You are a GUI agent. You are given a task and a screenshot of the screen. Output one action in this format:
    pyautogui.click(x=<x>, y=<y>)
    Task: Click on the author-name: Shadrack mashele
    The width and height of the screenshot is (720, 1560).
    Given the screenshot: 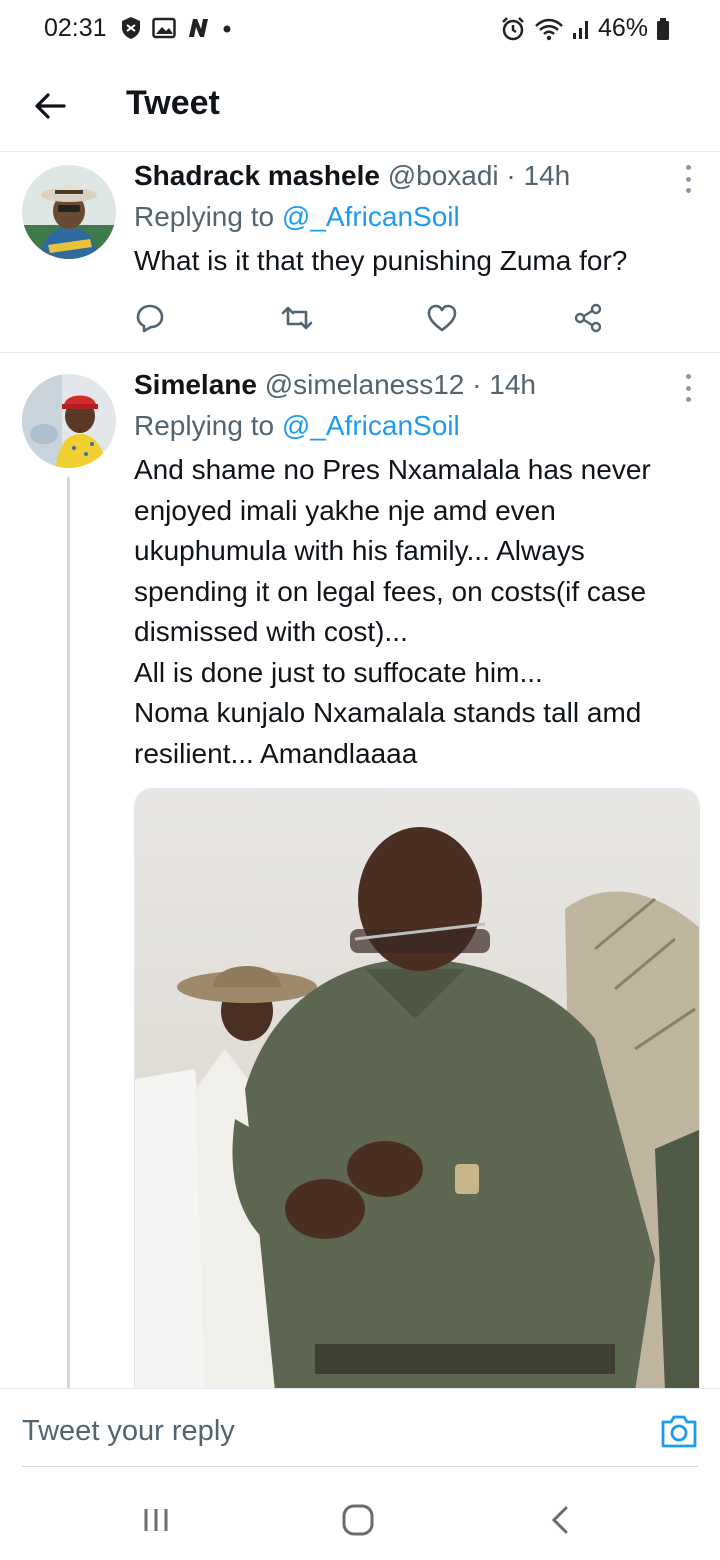 What is the action you would take?
    pyautogui.click(x=257, y=175)
    